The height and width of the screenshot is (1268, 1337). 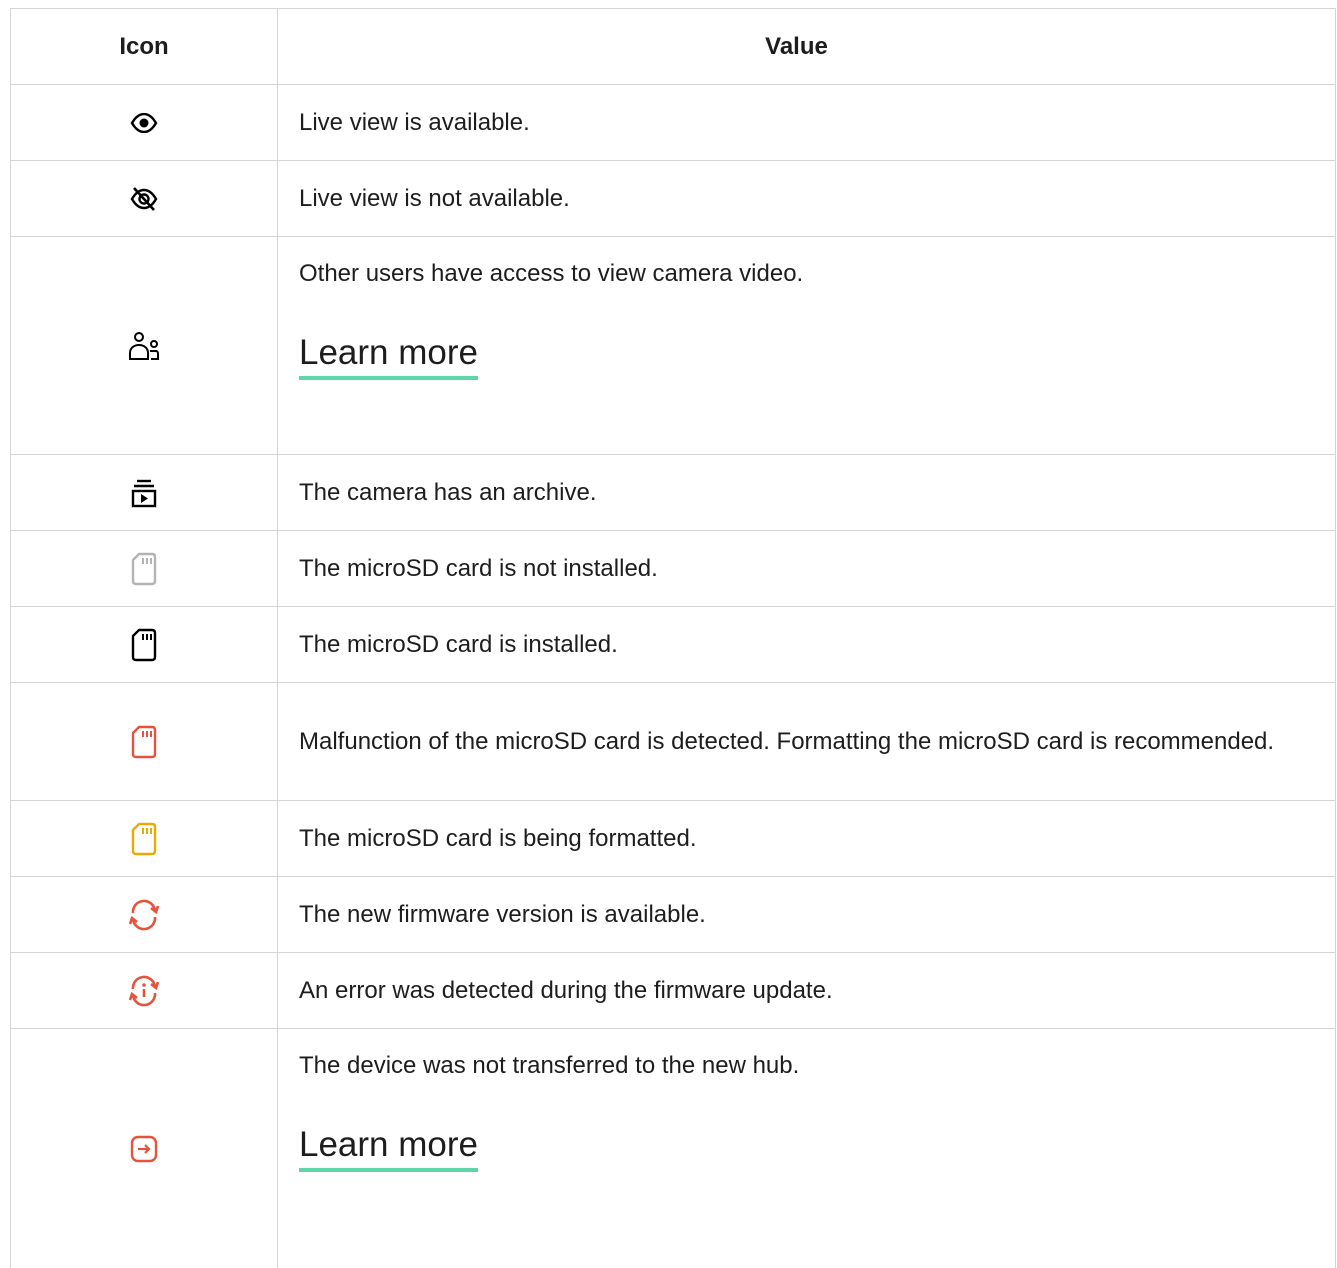 I want to click on header-value: Value, so click(x=796, y=46).